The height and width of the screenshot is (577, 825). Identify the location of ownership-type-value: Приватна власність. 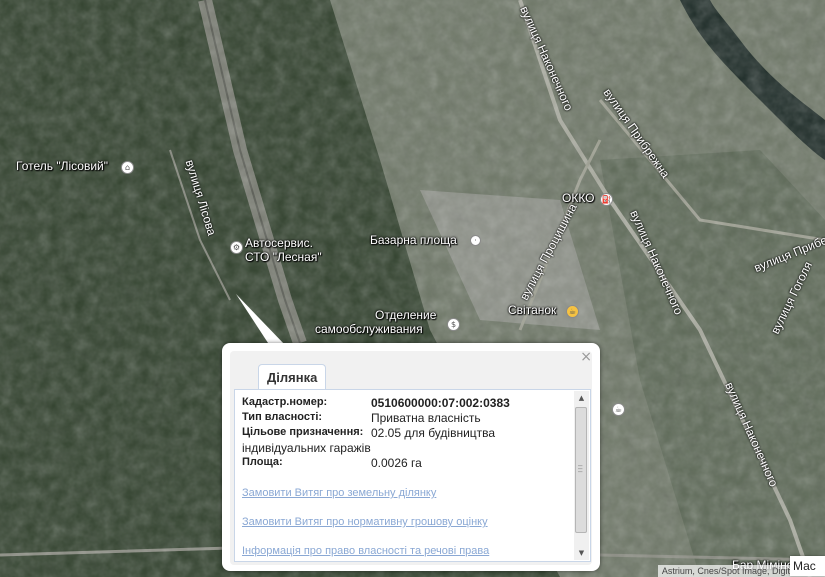
(426, 418).